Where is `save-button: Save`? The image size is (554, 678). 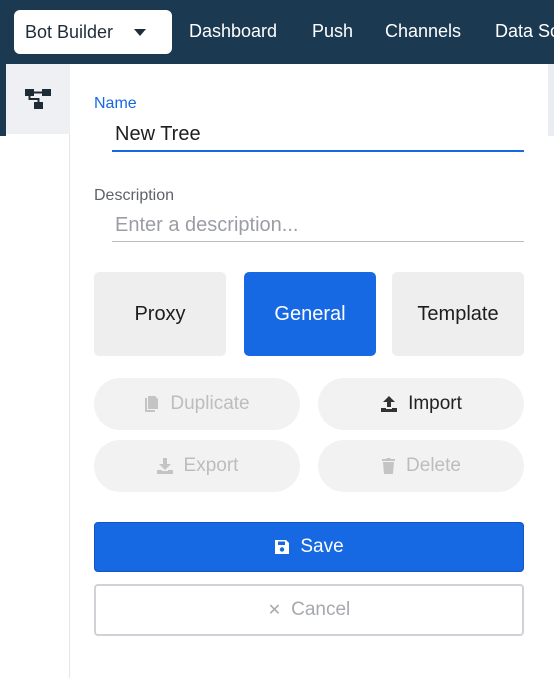
save-button: Save is located at coordinates (309, 547).